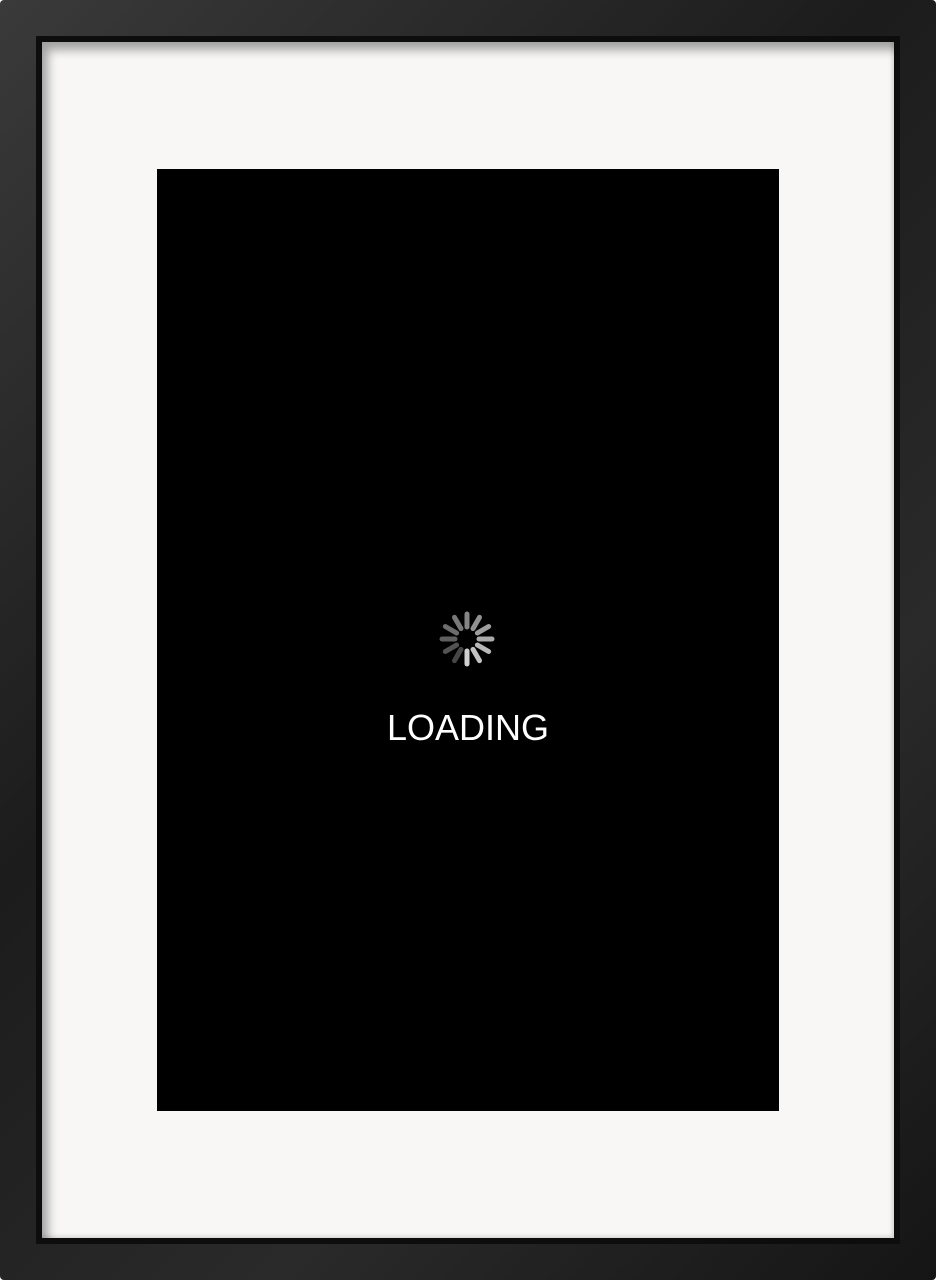 The height and width of the screenshot is (1280, 936). What do you see at coordinates (467, 639) in the screenshot?
I see `activity-spinner-icon` at bounding box center [467, 639].